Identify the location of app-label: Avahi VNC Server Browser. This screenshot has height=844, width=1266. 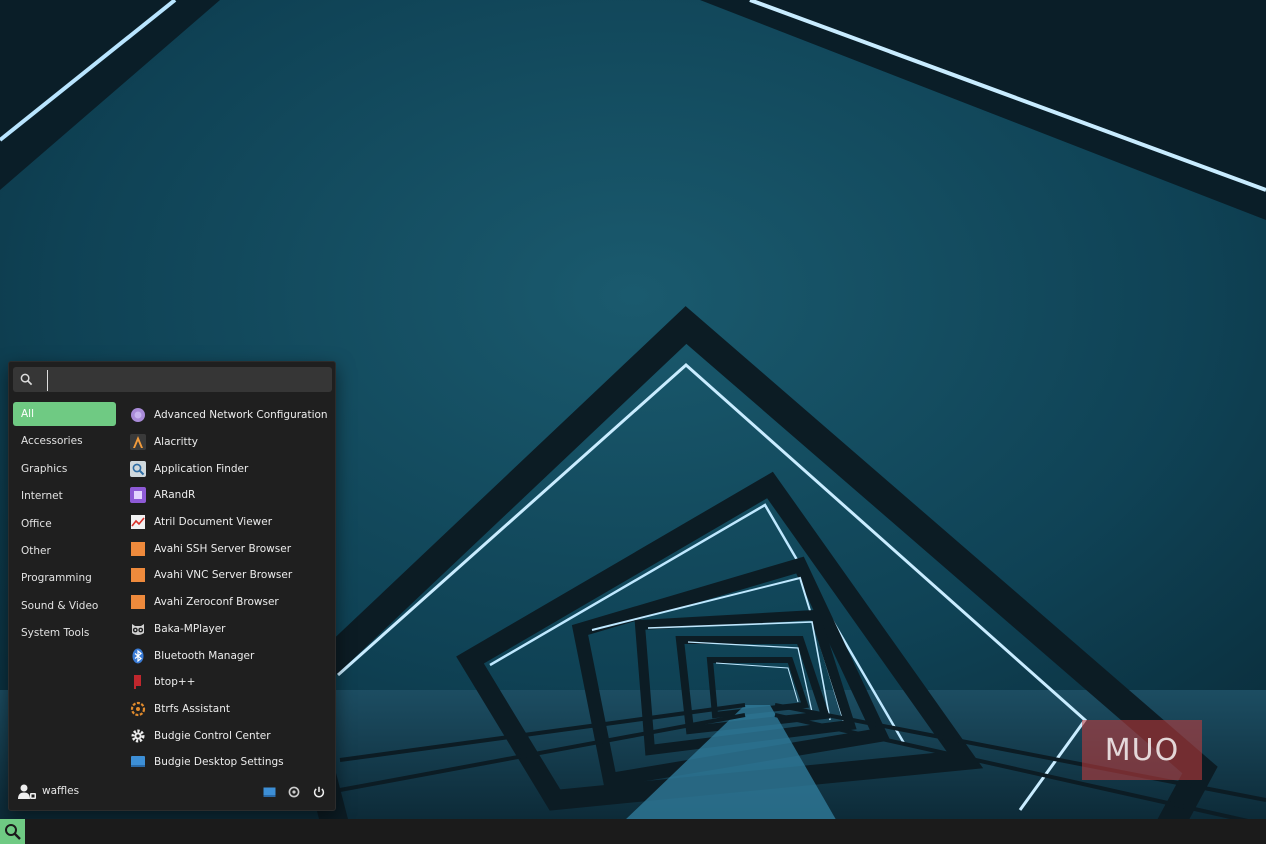
(223, 575).